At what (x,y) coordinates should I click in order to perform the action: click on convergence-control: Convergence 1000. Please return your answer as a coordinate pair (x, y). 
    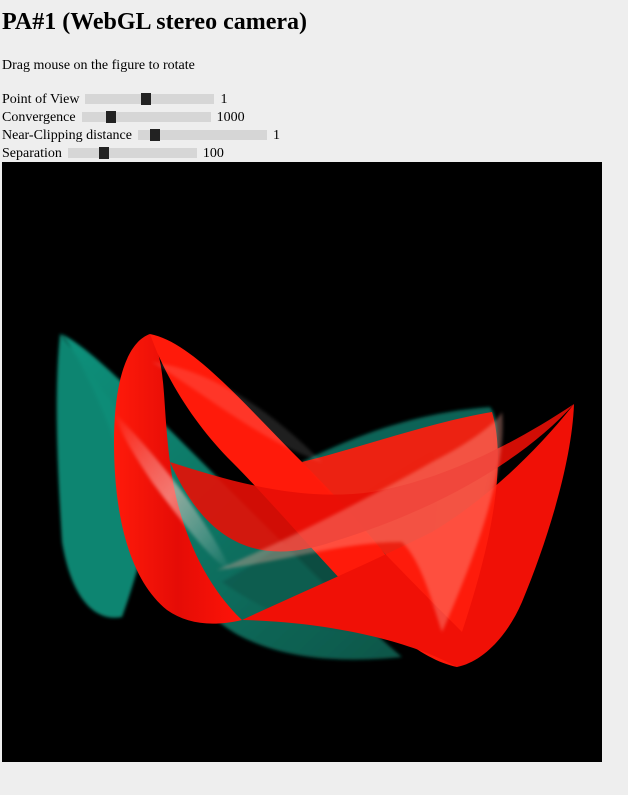
    Looking at the image, I should click on (123, 117).